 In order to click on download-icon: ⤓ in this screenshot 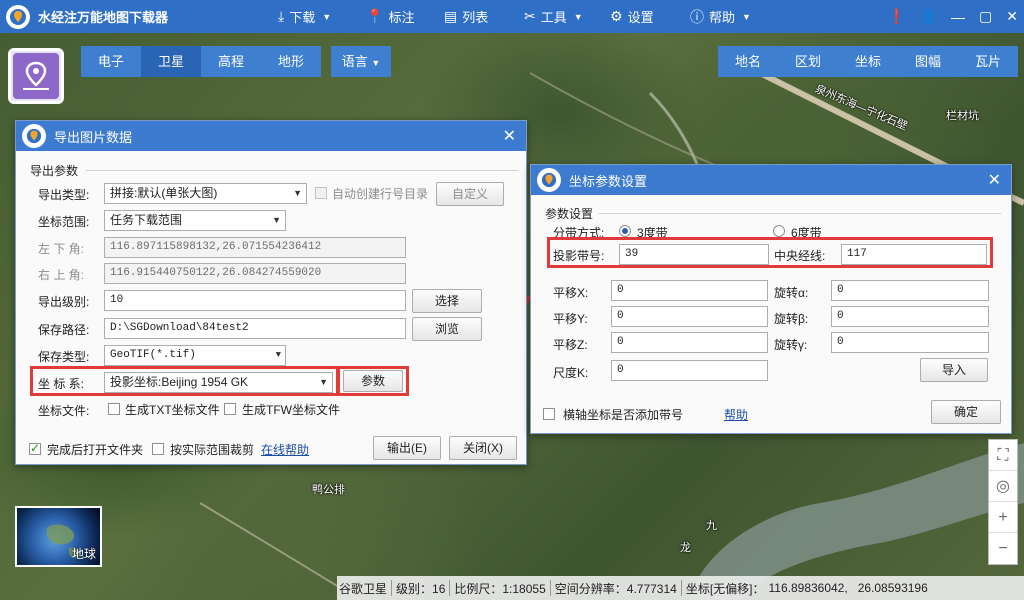, I will do `click(281, 16)`.